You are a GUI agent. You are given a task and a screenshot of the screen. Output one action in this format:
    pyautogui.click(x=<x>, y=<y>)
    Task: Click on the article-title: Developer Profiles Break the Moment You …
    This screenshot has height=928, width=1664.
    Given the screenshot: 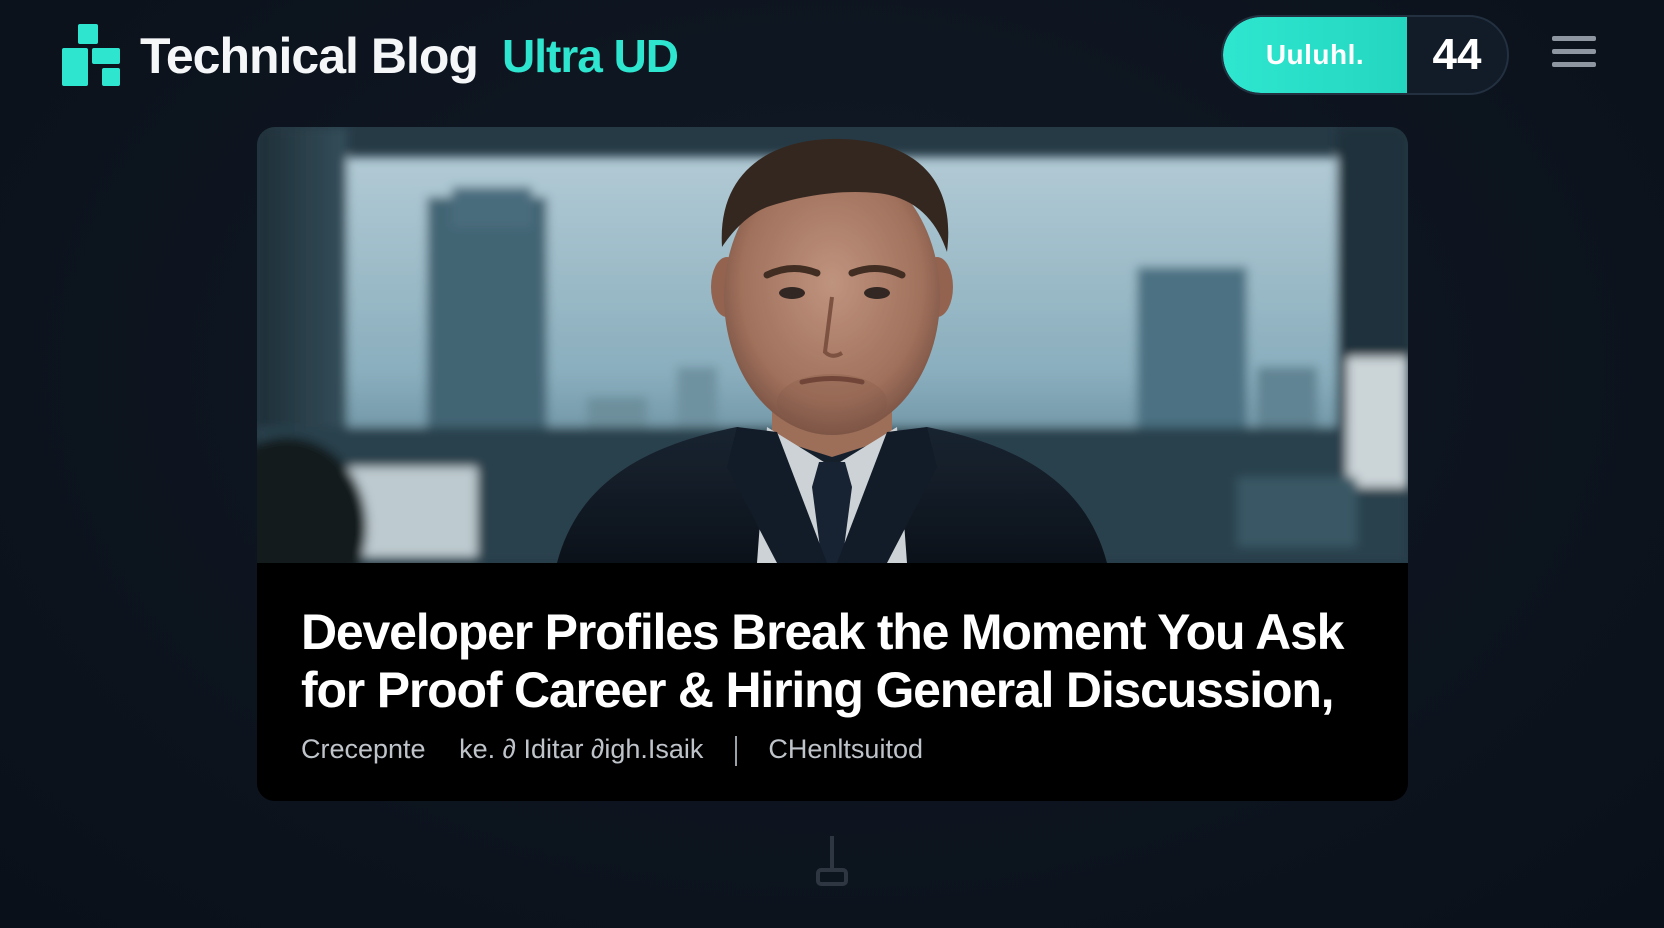 What is the action you would take?
    pyautogui.click(x=841, y=661)
    